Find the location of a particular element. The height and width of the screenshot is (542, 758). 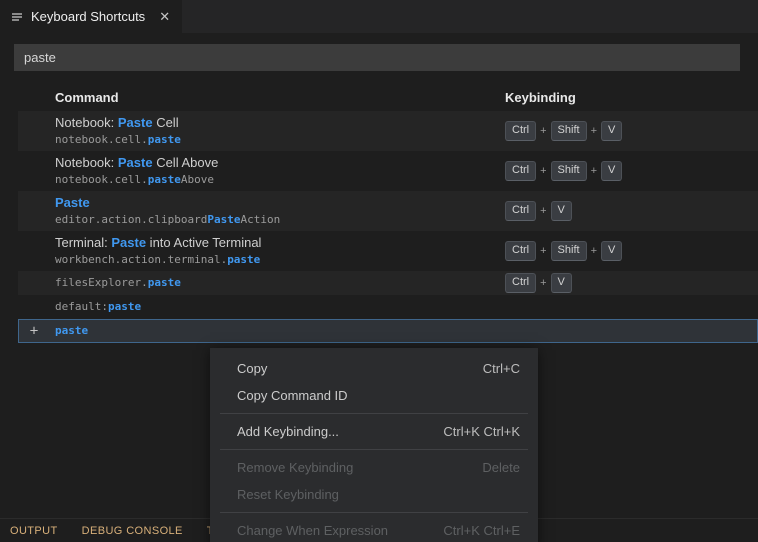

tab-title: Keyboard Shortcuts is located at coordinates (88, 16).